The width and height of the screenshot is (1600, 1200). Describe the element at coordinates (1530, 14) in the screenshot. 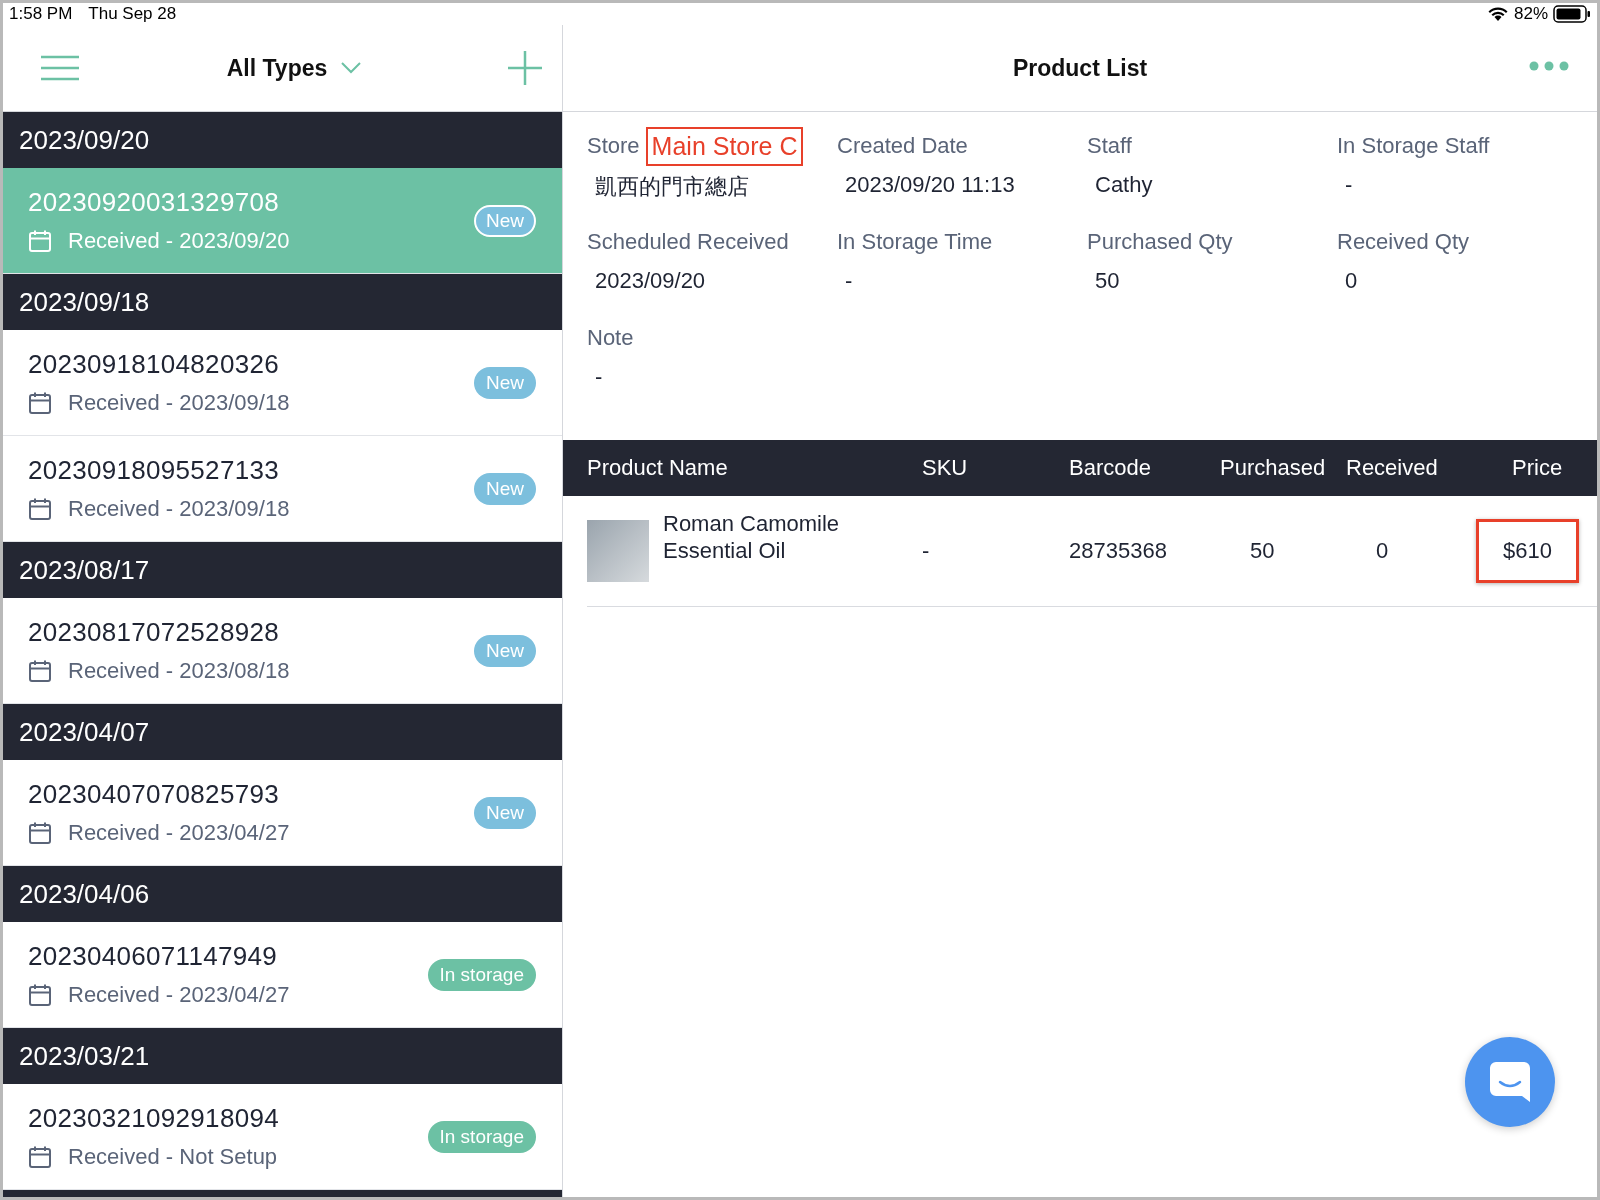

I see `battery-percent: 82%` at that location.